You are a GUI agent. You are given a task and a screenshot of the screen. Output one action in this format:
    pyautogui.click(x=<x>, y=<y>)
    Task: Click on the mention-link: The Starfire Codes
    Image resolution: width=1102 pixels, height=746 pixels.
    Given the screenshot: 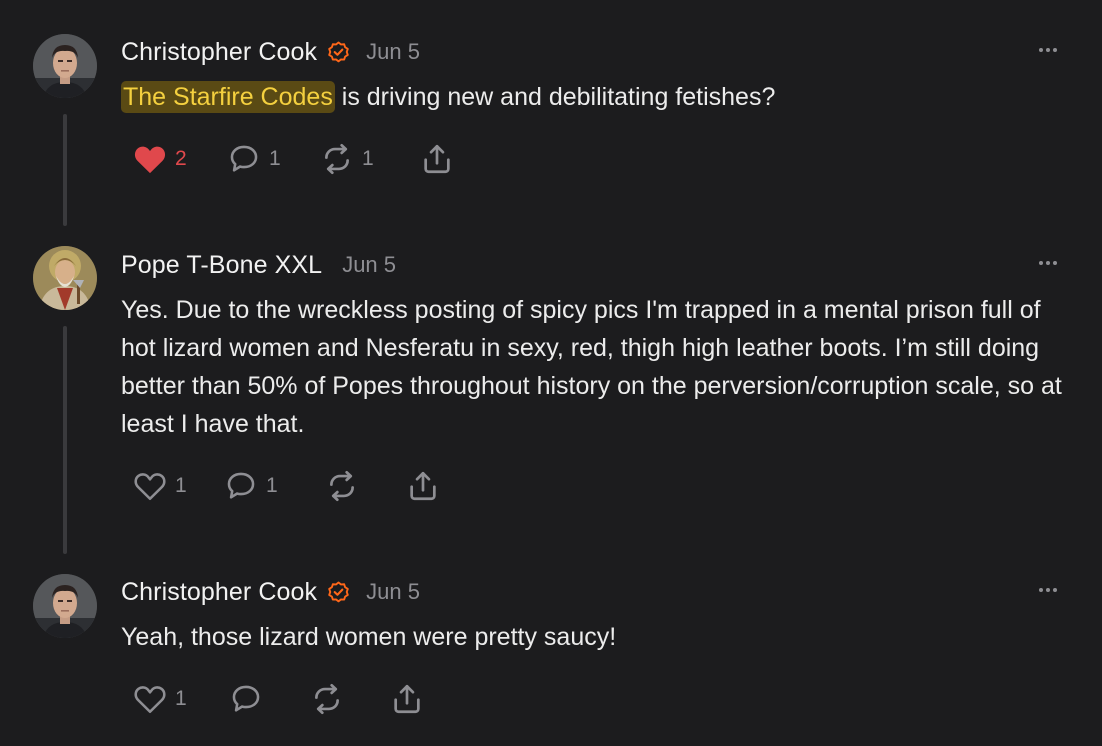 What is the action you would take?
    pyautogui.click(x=228, y=97)
    